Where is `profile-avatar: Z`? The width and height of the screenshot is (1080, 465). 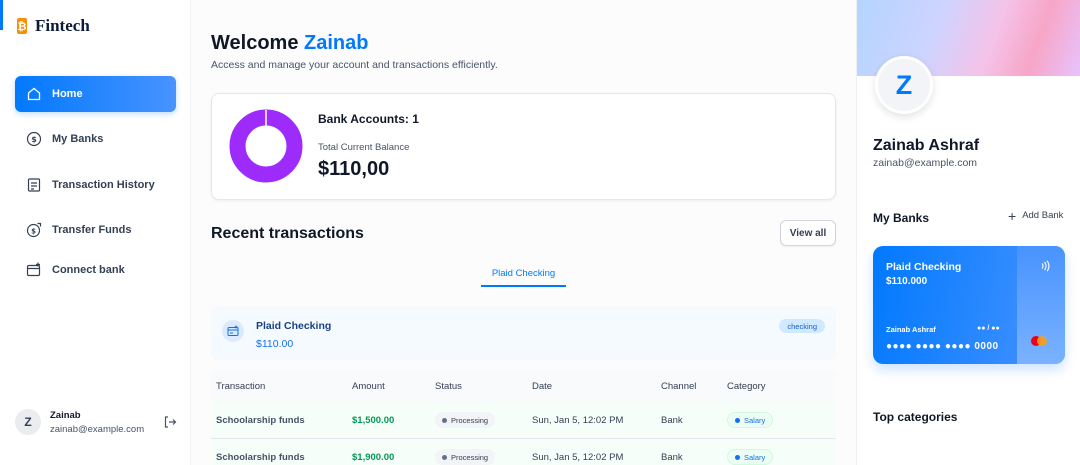 profile-avatar: Z is located at coordinates (904, 85).